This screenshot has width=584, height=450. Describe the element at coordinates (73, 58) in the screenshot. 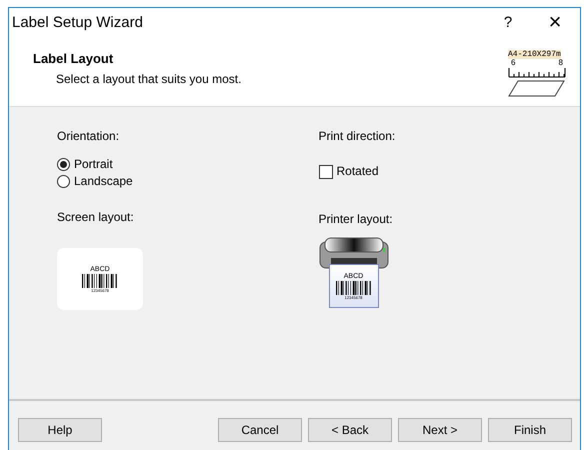

I see `page-title: Label Layout` at that location.